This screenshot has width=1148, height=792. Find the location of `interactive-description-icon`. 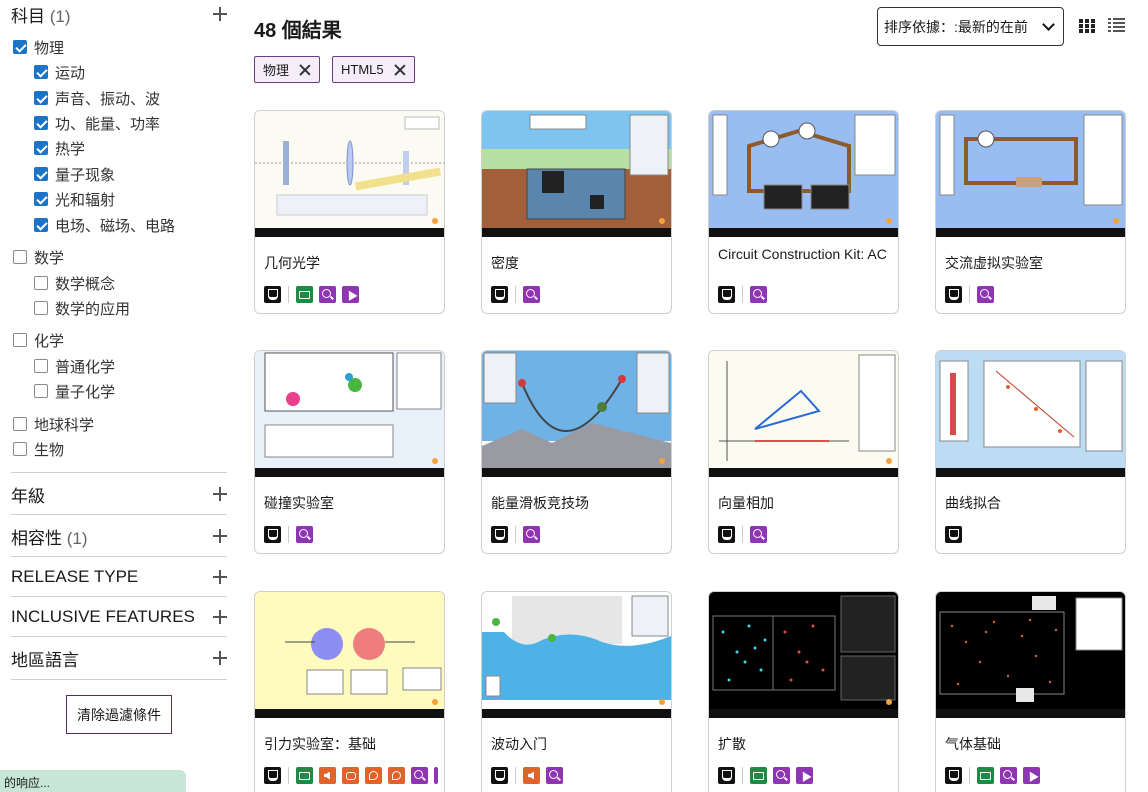

interactive-description-icon is located at coordinates (350, 775).